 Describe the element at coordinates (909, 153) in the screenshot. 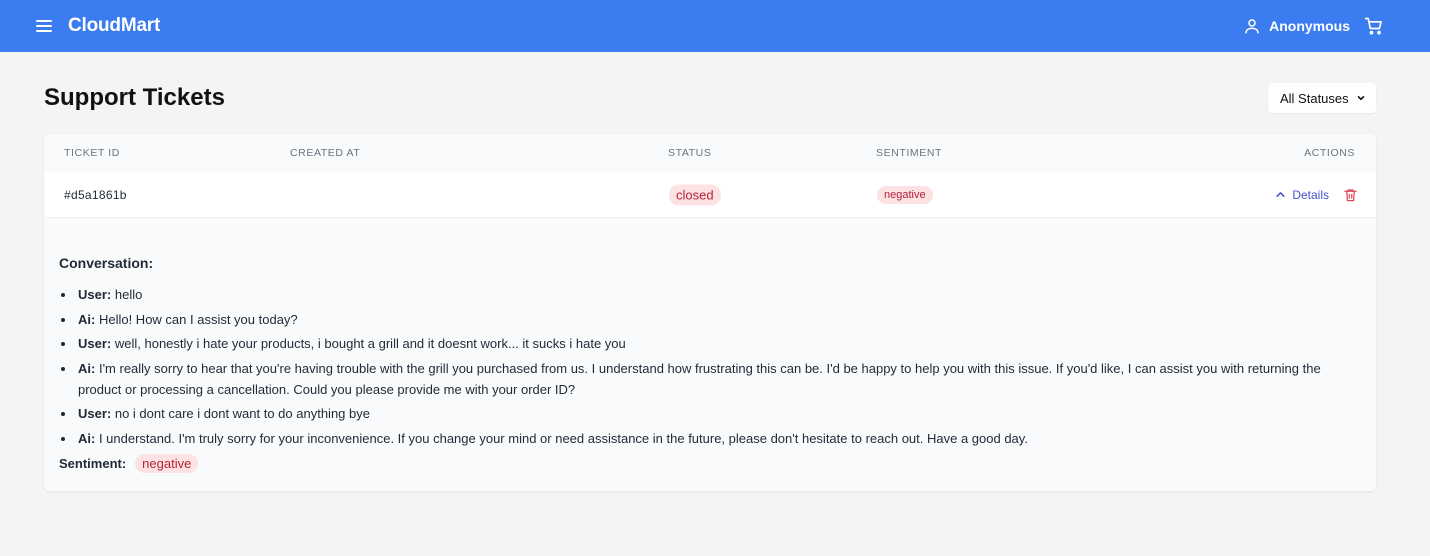

I see `header-sentiment: SENTIMENT` at that location.